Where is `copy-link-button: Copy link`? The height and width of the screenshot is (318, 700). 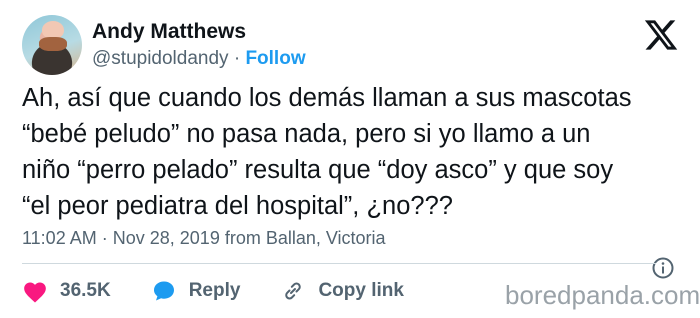 copy-link-button: Copy link is located at coordinates (342, 291).